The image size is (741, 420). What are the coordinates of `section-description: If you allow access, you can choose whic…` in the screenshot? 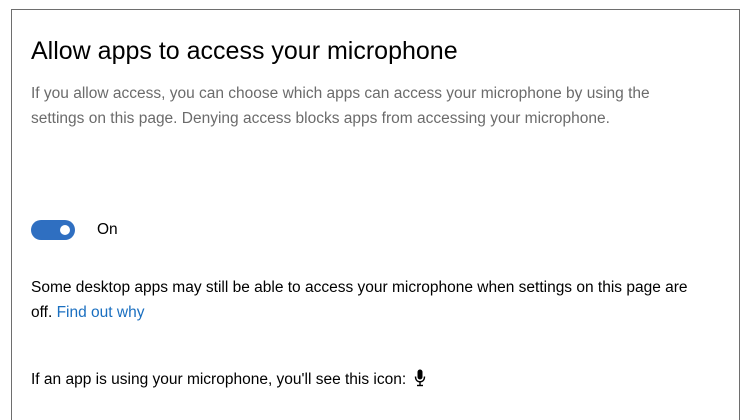 It's located at (340, 106).